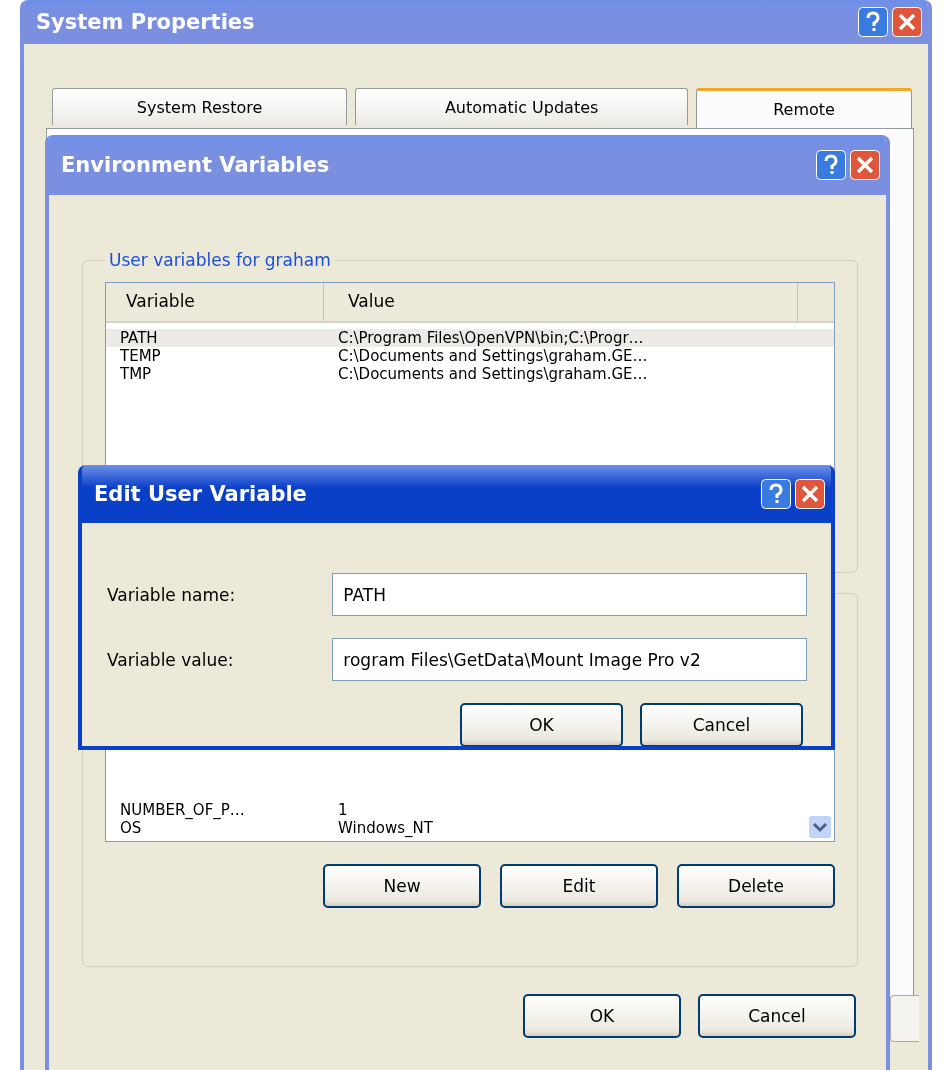 This screenshot has height=1070, width=944. I want to click on list-row: OS Windows_NT, so click(470, 828).